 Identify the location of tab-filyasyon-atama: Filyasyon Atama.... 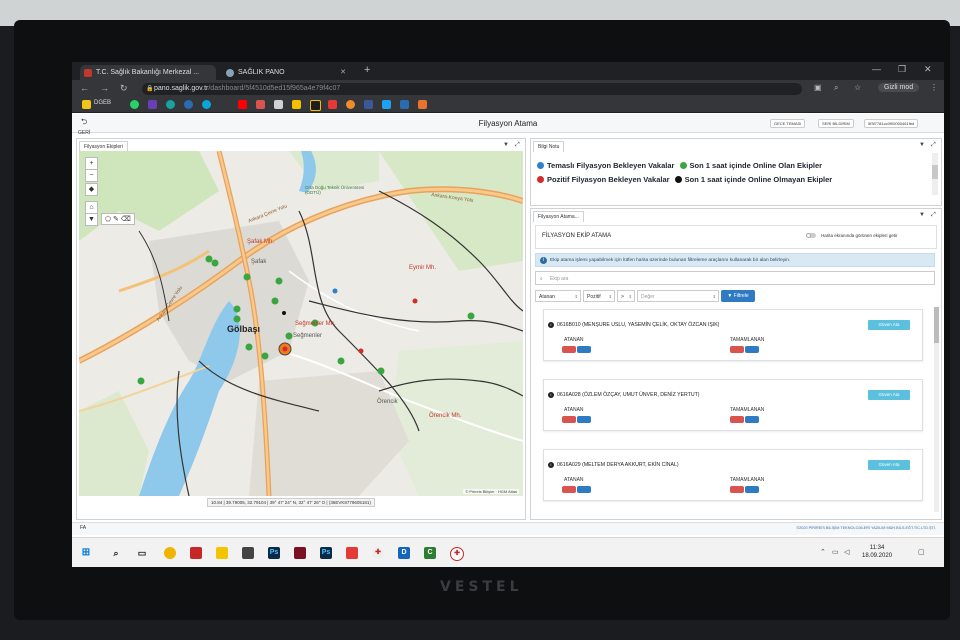
(558, 216).